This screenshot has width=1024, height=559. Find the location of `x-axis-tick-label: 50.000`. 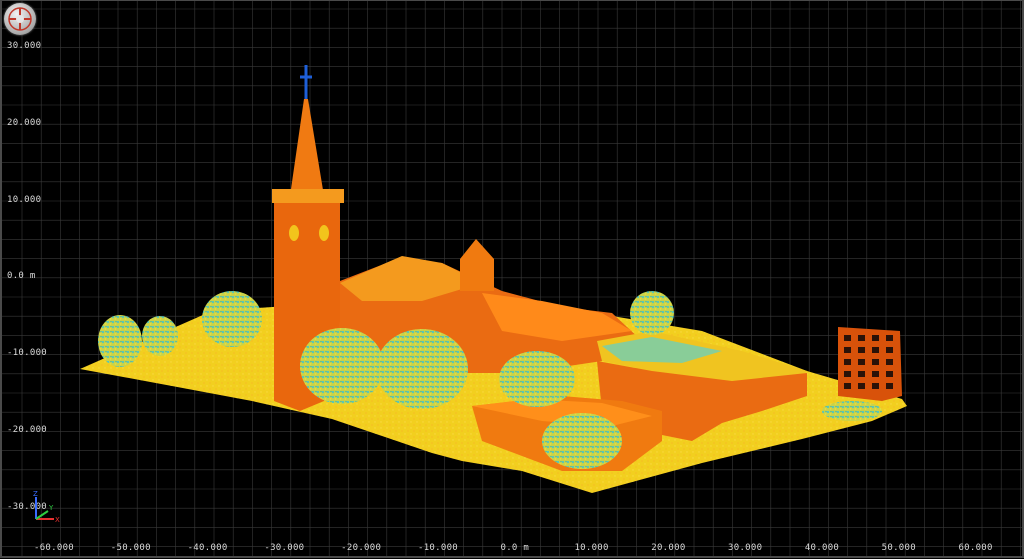

x-axis-tick-label: 50.000 is located at coordinates (898, 548).